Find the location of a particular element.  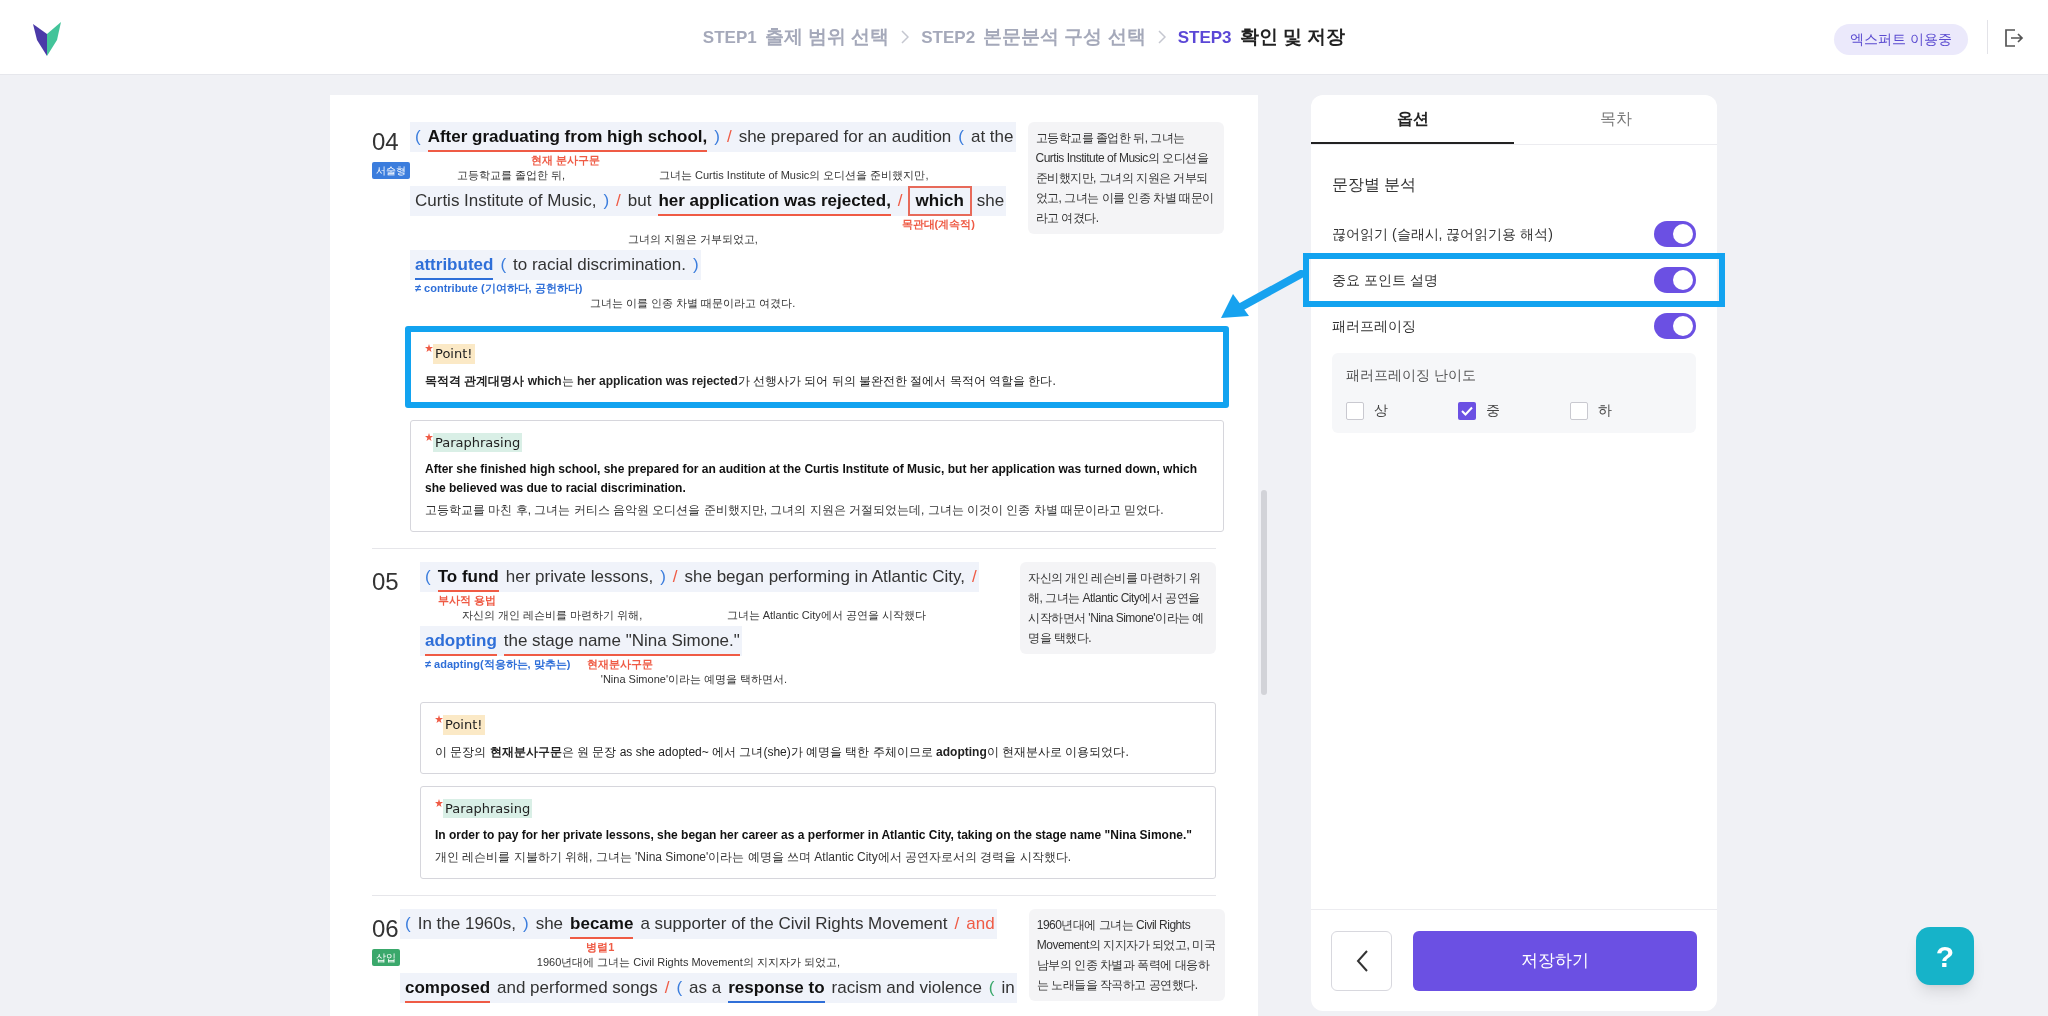

chunk-translation: 그녀는 이를 인종 차별 때문이라고 여겼다. is located at coordinates (693, 303).